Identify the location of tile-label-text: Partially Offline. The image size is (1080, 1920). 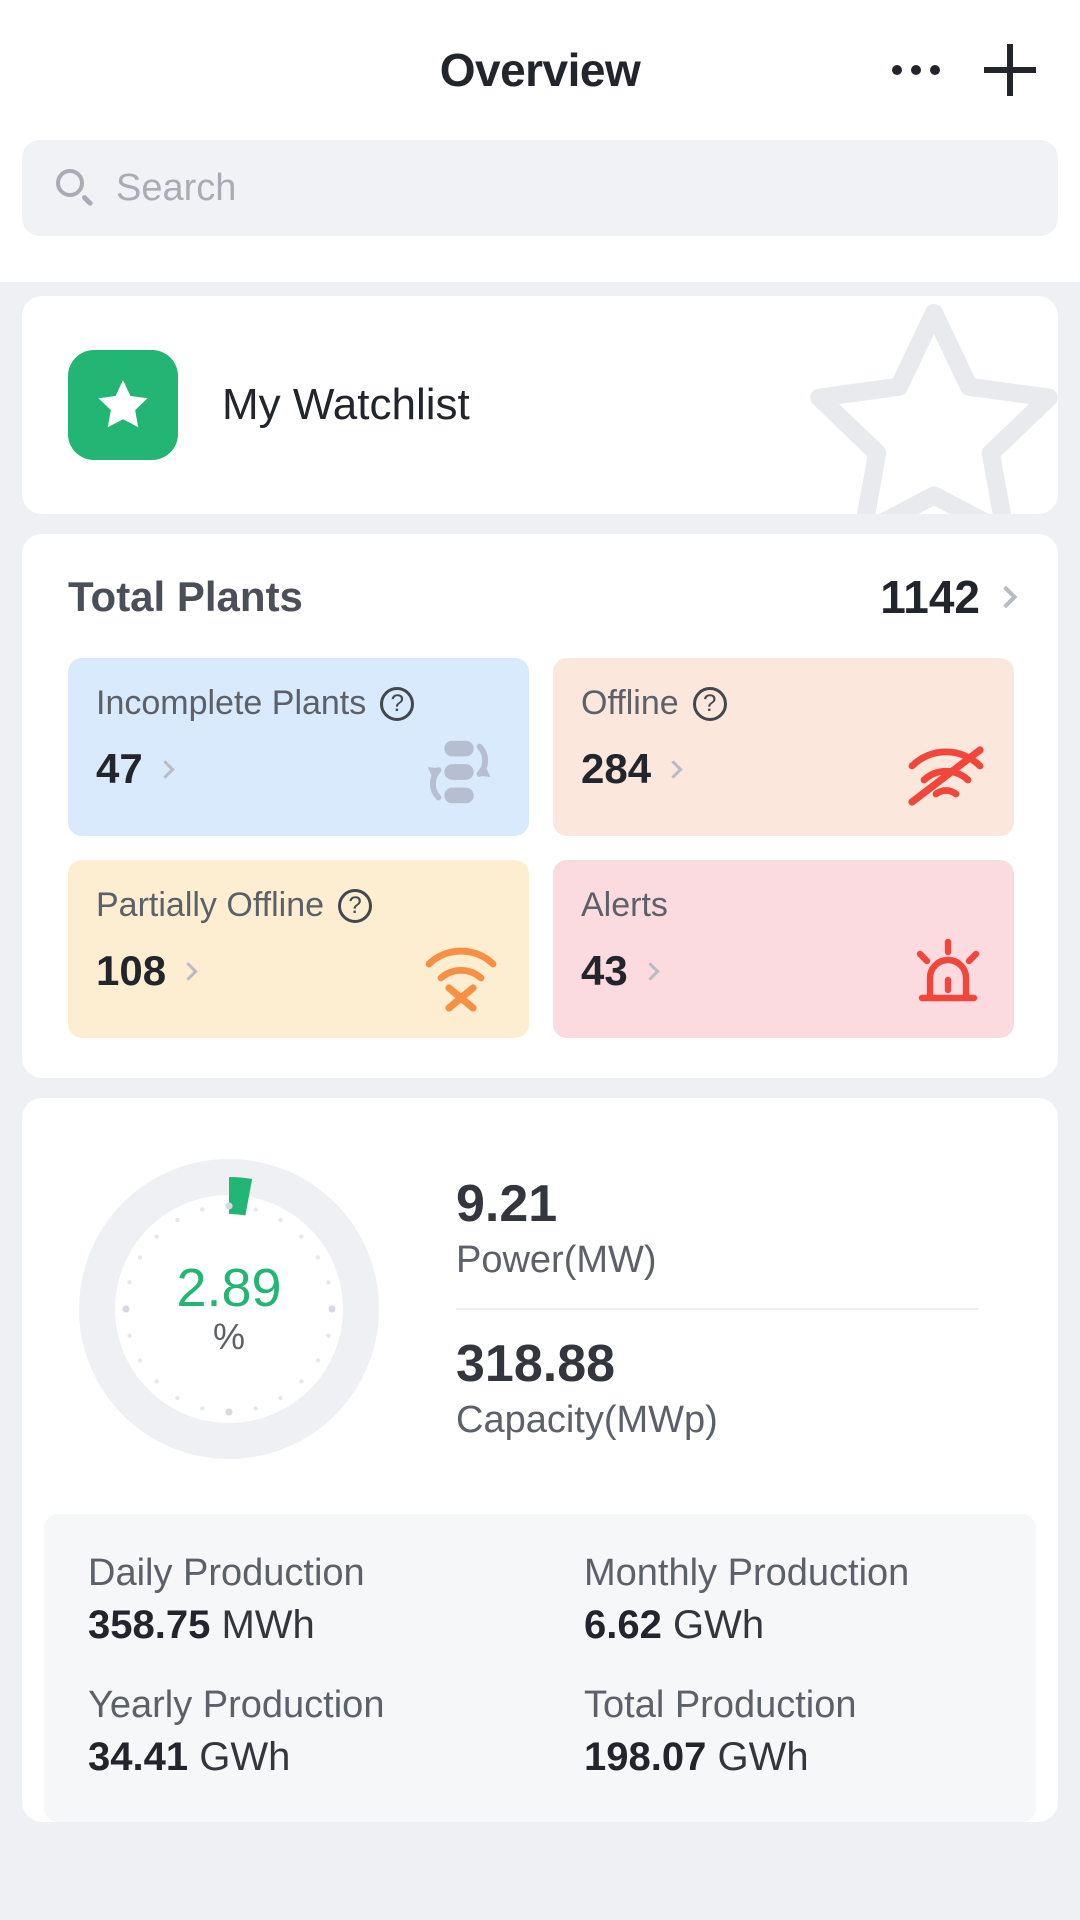
(210, 905).